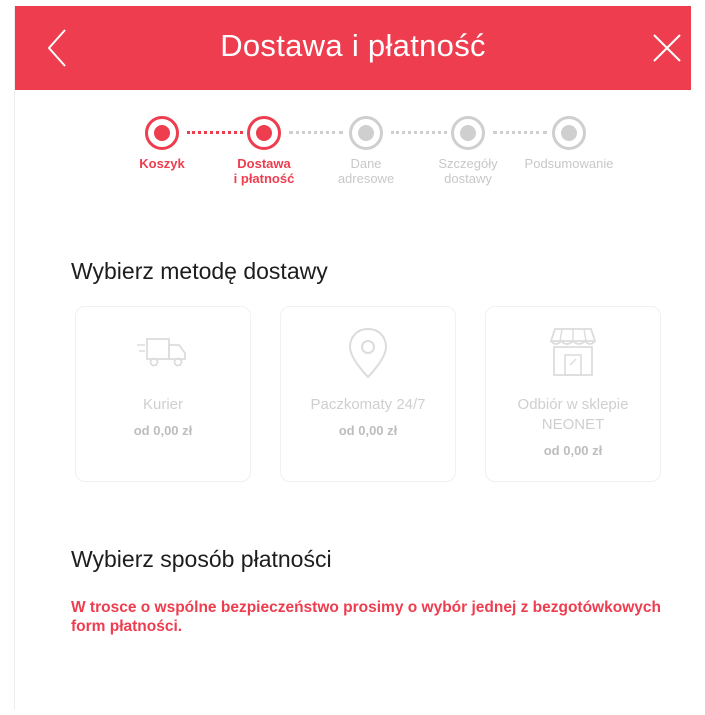 This screenshot has width=705, height=715. Describe the element at coordinates (163, 394) in the screenshot. I see `delivery-option-kurier: Kurier od 0,00 zł` at that location.